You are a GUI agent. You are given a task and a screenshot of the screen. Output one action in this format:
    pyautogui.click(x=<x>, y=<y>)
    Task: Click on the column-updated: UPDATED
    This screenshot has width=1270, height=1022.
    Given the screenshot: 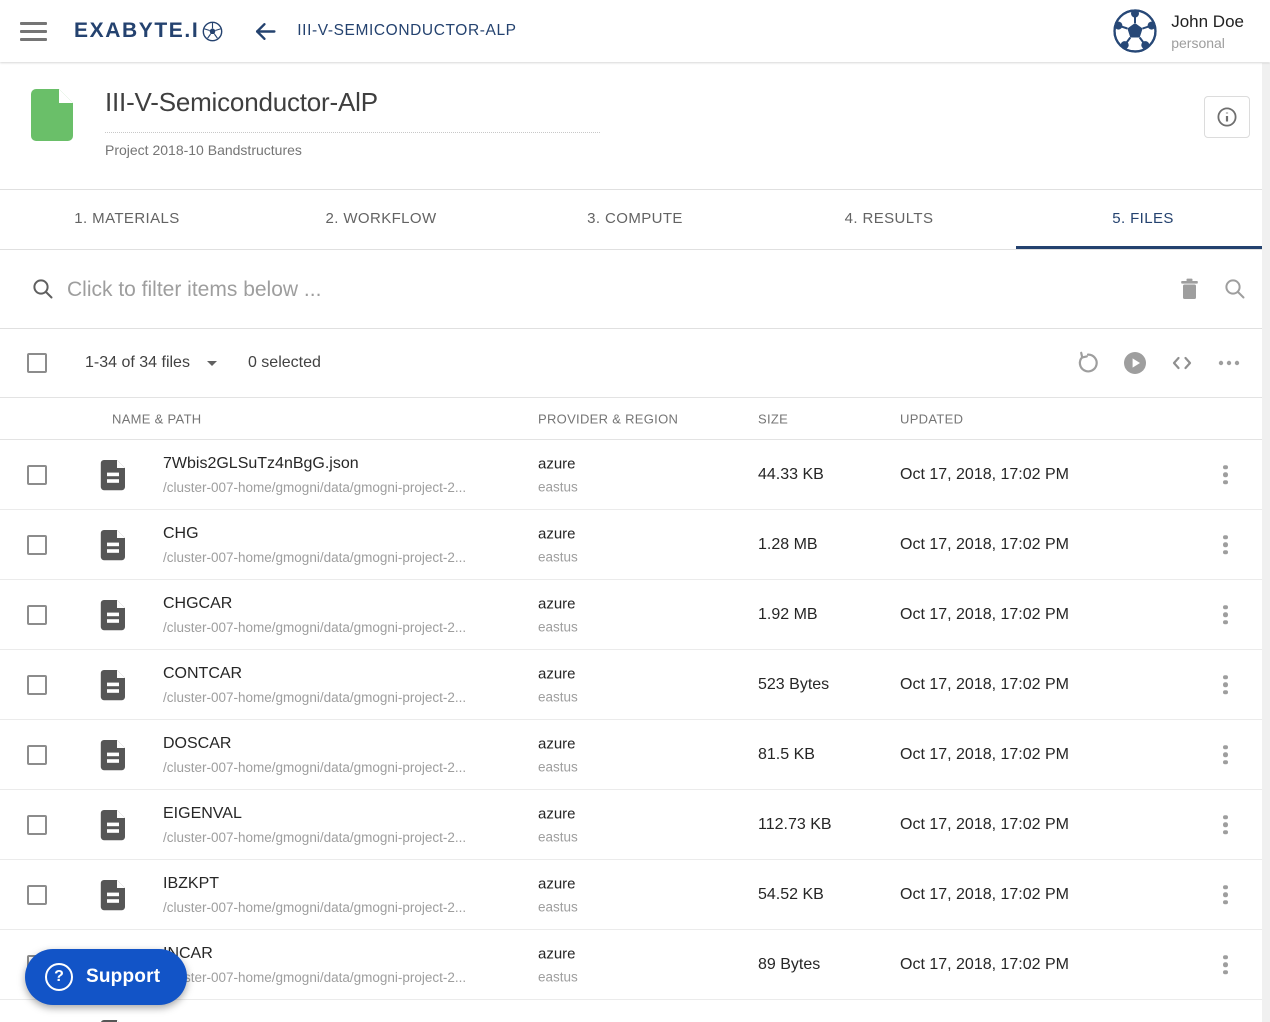 What is the action you would take?
    pyautogui.click(x=932, y=418)
    